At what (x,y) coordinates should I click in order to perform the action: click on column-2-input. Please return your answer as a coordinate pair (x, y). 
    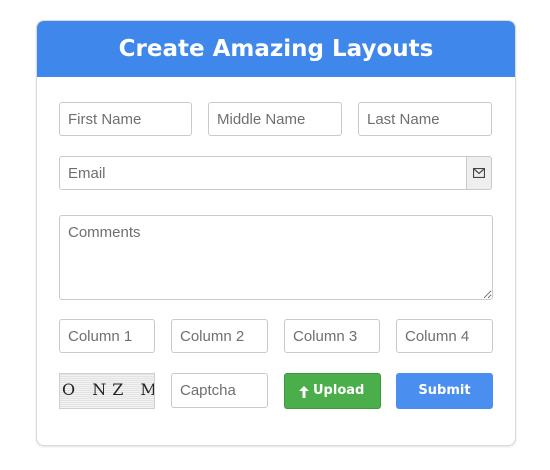
    Looking at the image, I should click on (219, 336).